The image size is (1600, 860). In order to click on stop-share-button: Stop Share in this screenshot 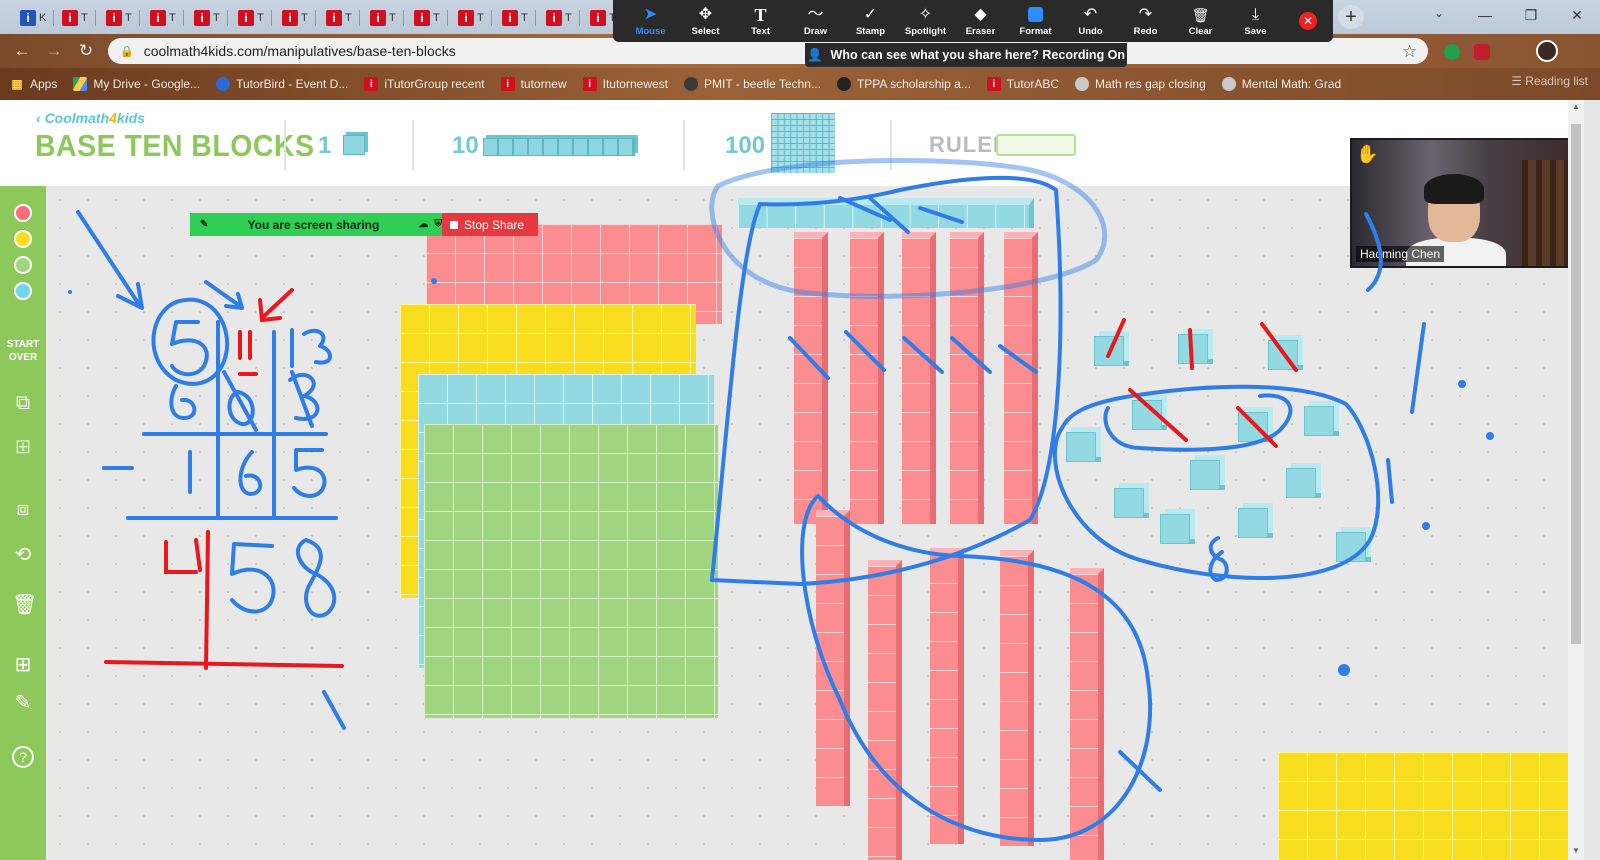, I will do `click(490, 224)`.